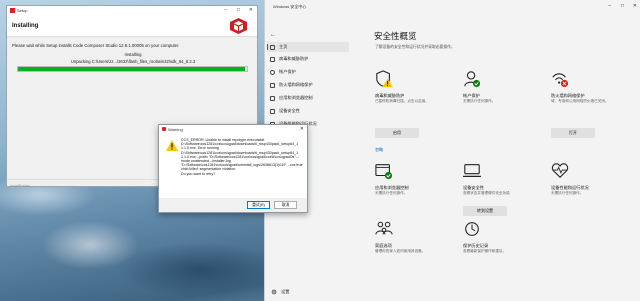 Image resolution: width=640 pixels, height=301 pixels. I want to click on card-description: 管理你的家人如何使用其设备。, so click(400, 251).